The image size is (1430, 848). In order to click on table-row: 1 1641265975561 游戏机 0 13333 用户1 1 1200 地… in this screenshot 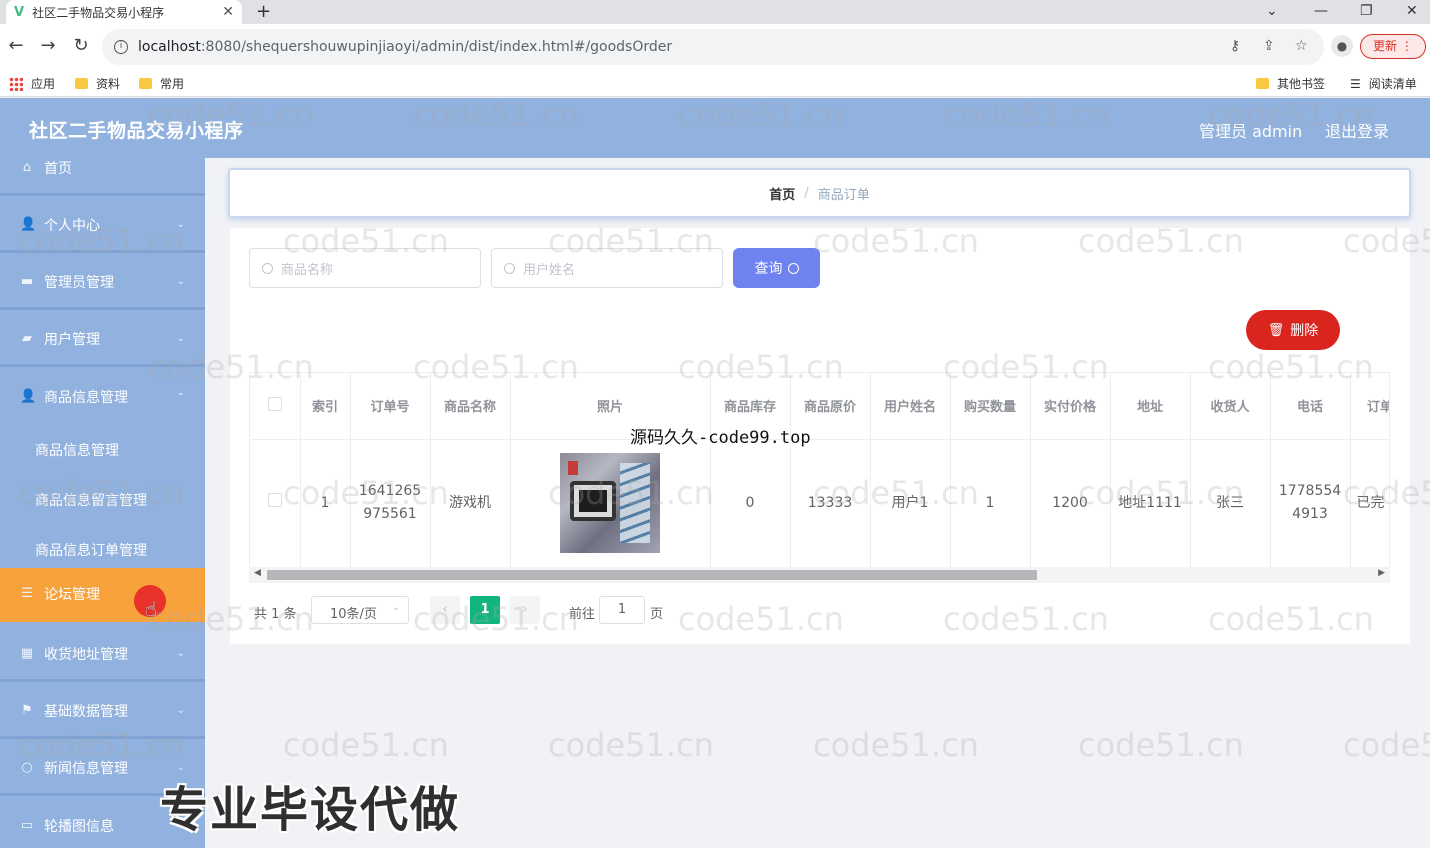, I will do `click(819, 503)`.